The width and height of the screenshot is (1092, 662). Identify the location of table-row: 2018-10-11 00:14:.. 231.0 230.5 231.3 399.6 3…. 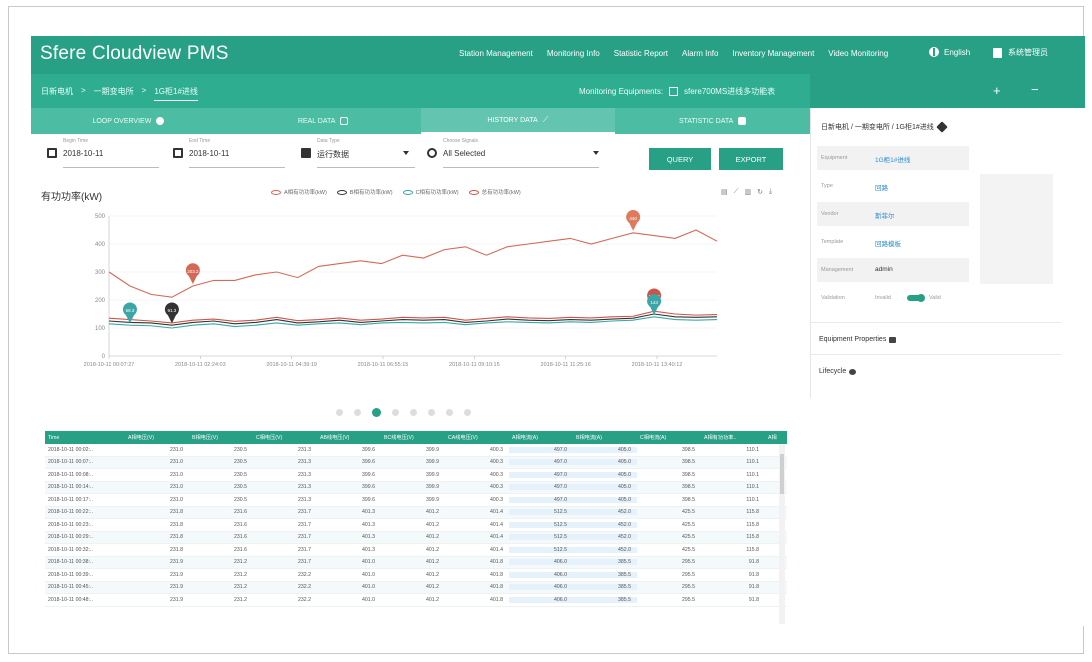
(416, 487).